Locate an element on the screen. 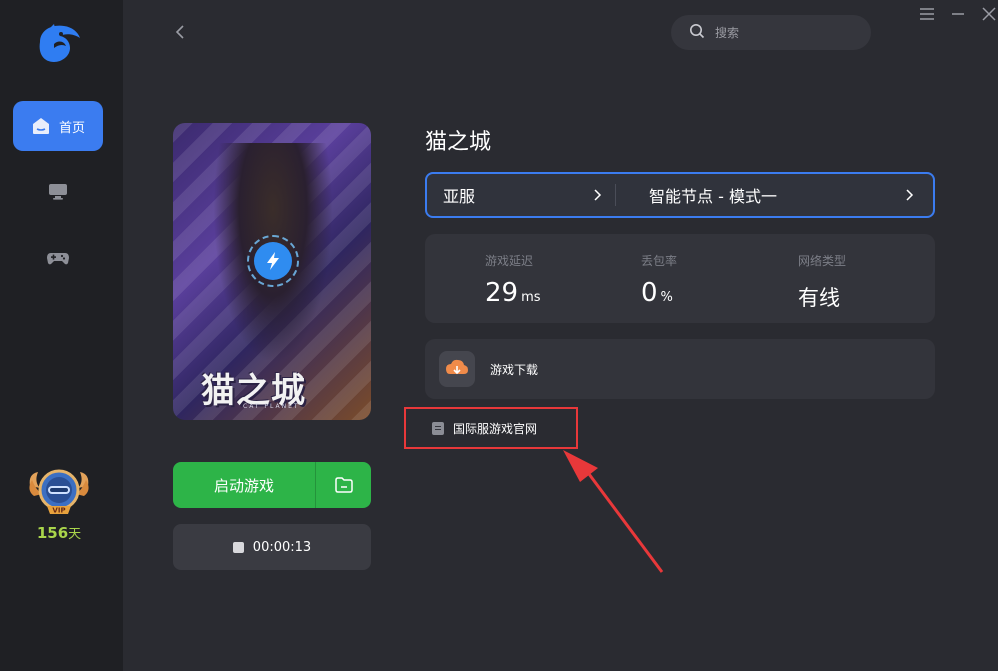  game-download-button: 游戏下载 is located at coordinates (680, 369).